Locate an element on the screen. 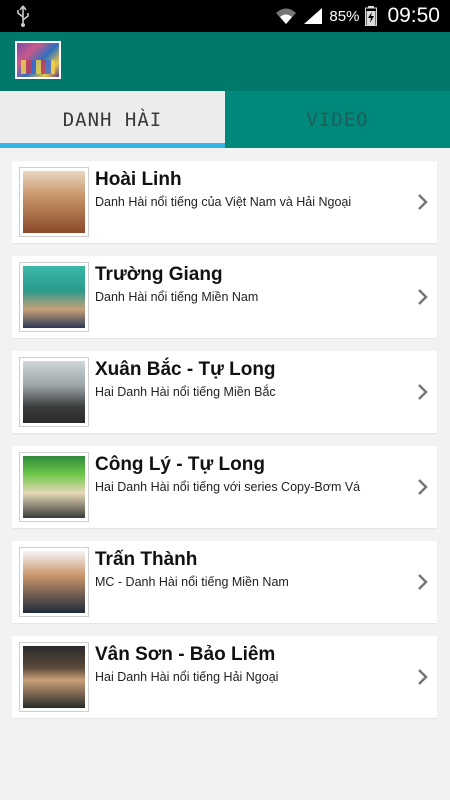  app-logo-icon is located at coordinates (38, 60).